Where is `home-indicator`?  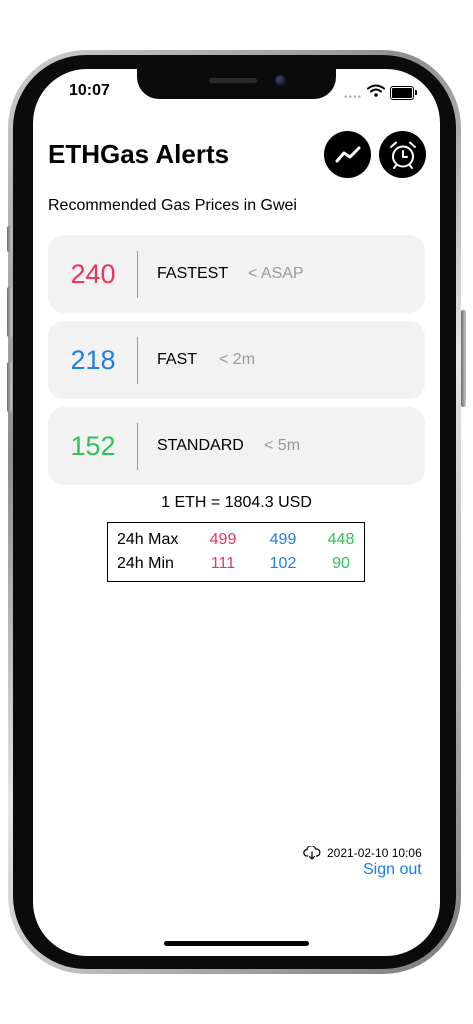 home-indicator is located at coordinates (236, 943).